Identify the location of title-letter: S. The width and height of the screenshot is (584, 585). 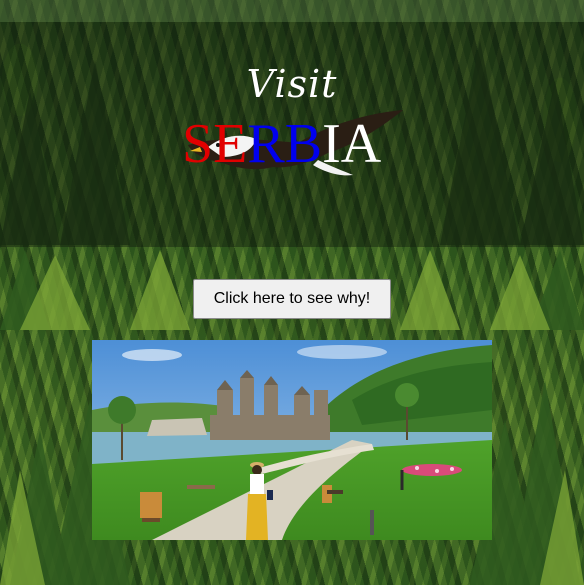
(198, 144).